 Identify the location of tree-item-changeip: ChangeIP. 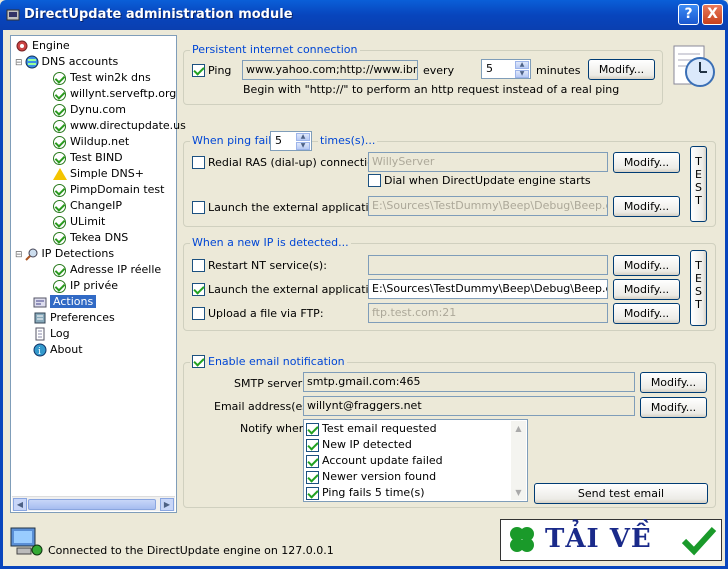
(87, 206).